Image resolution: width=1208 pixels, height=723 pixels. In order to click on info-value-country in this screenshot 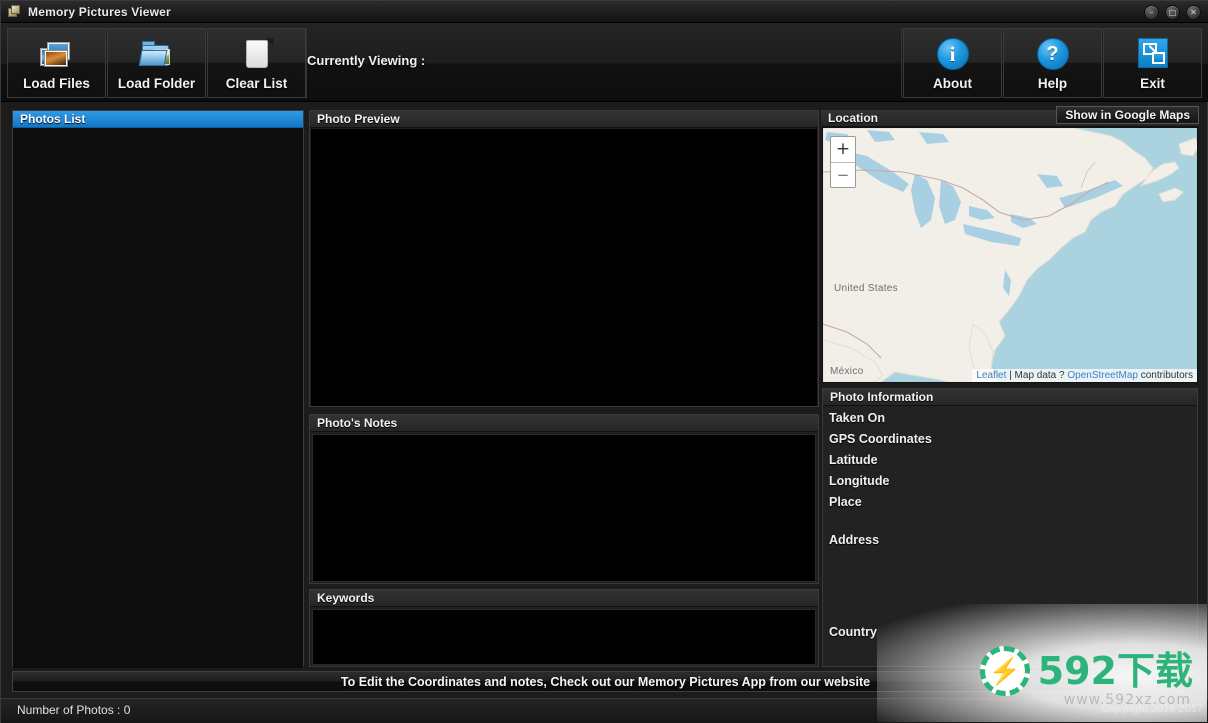, I will do `click(879, 632)`.